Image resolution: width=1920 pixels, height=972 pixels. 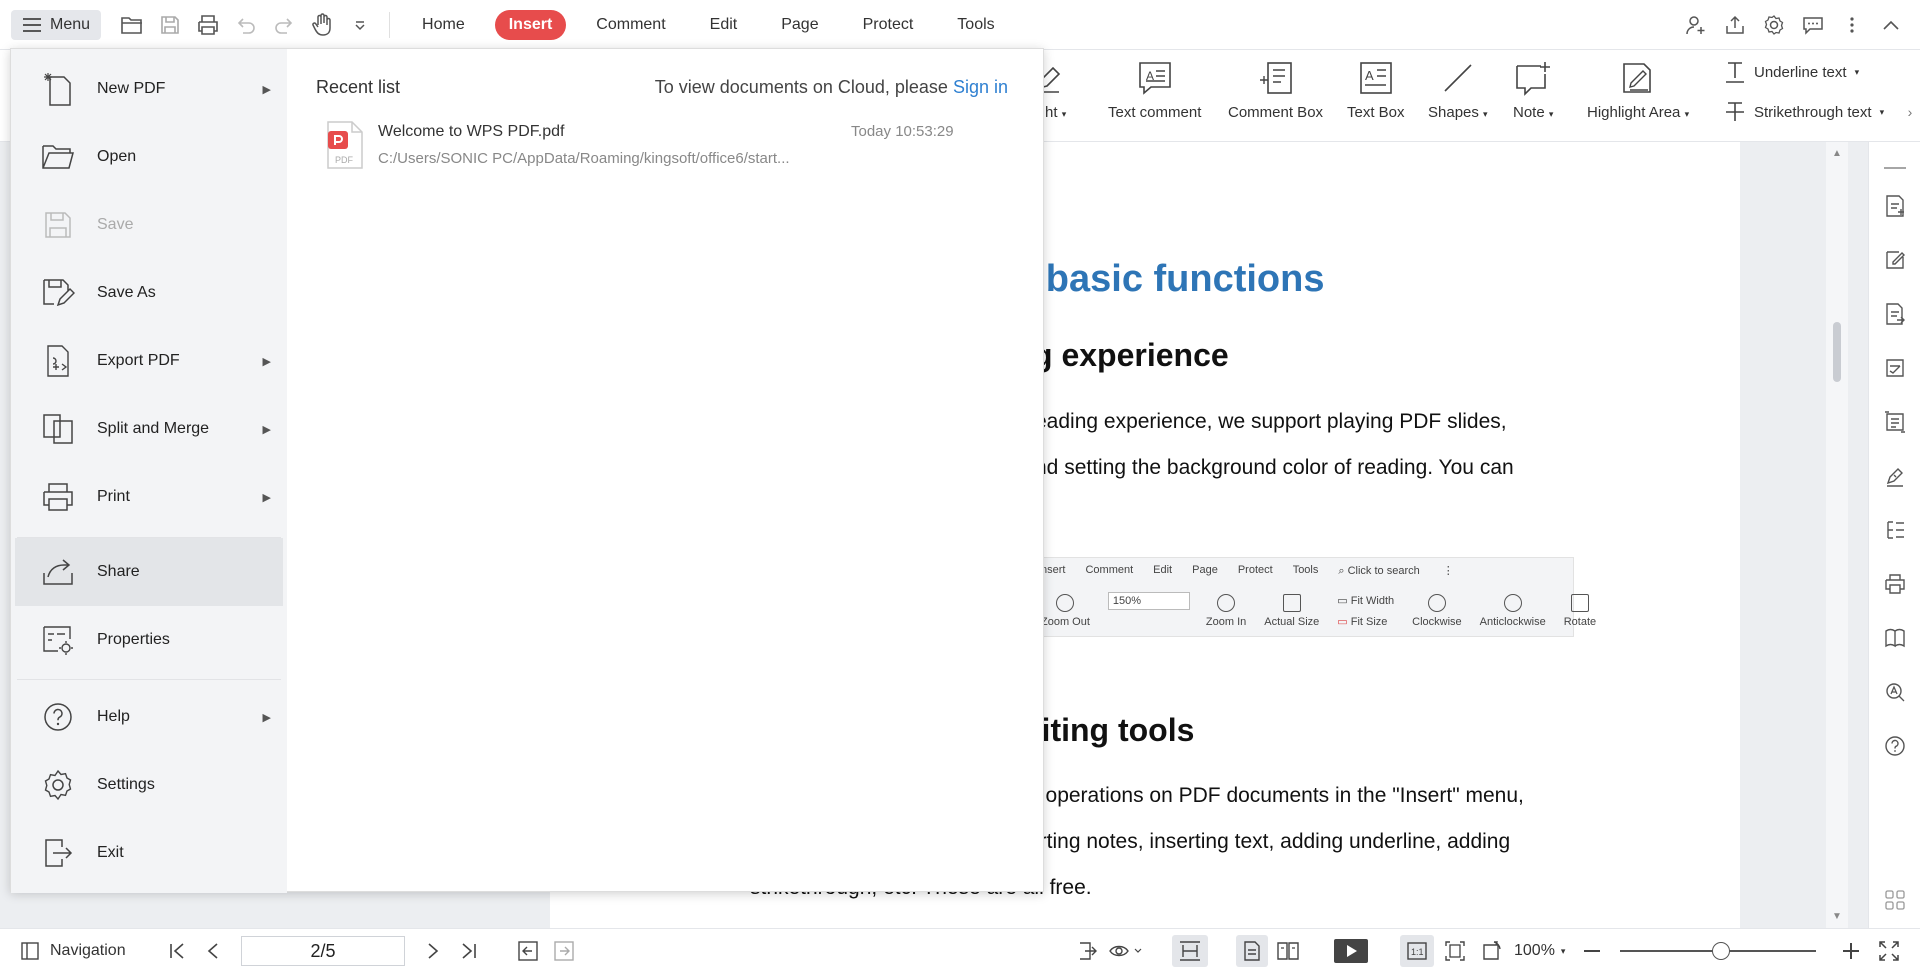 What do you see at coordinates (1291, 611) in the screenshot?
I see `embed-actual-size: Actual Size` at bounding box center [1291, 611].